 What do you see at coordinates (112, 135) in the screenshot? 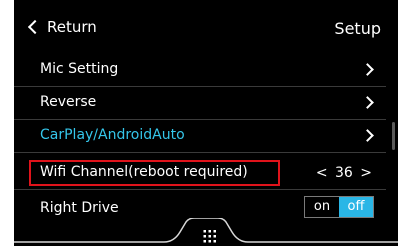
I see `list-item-label: CarPlay/AndroidAuto` at bounding box center [112, 135].